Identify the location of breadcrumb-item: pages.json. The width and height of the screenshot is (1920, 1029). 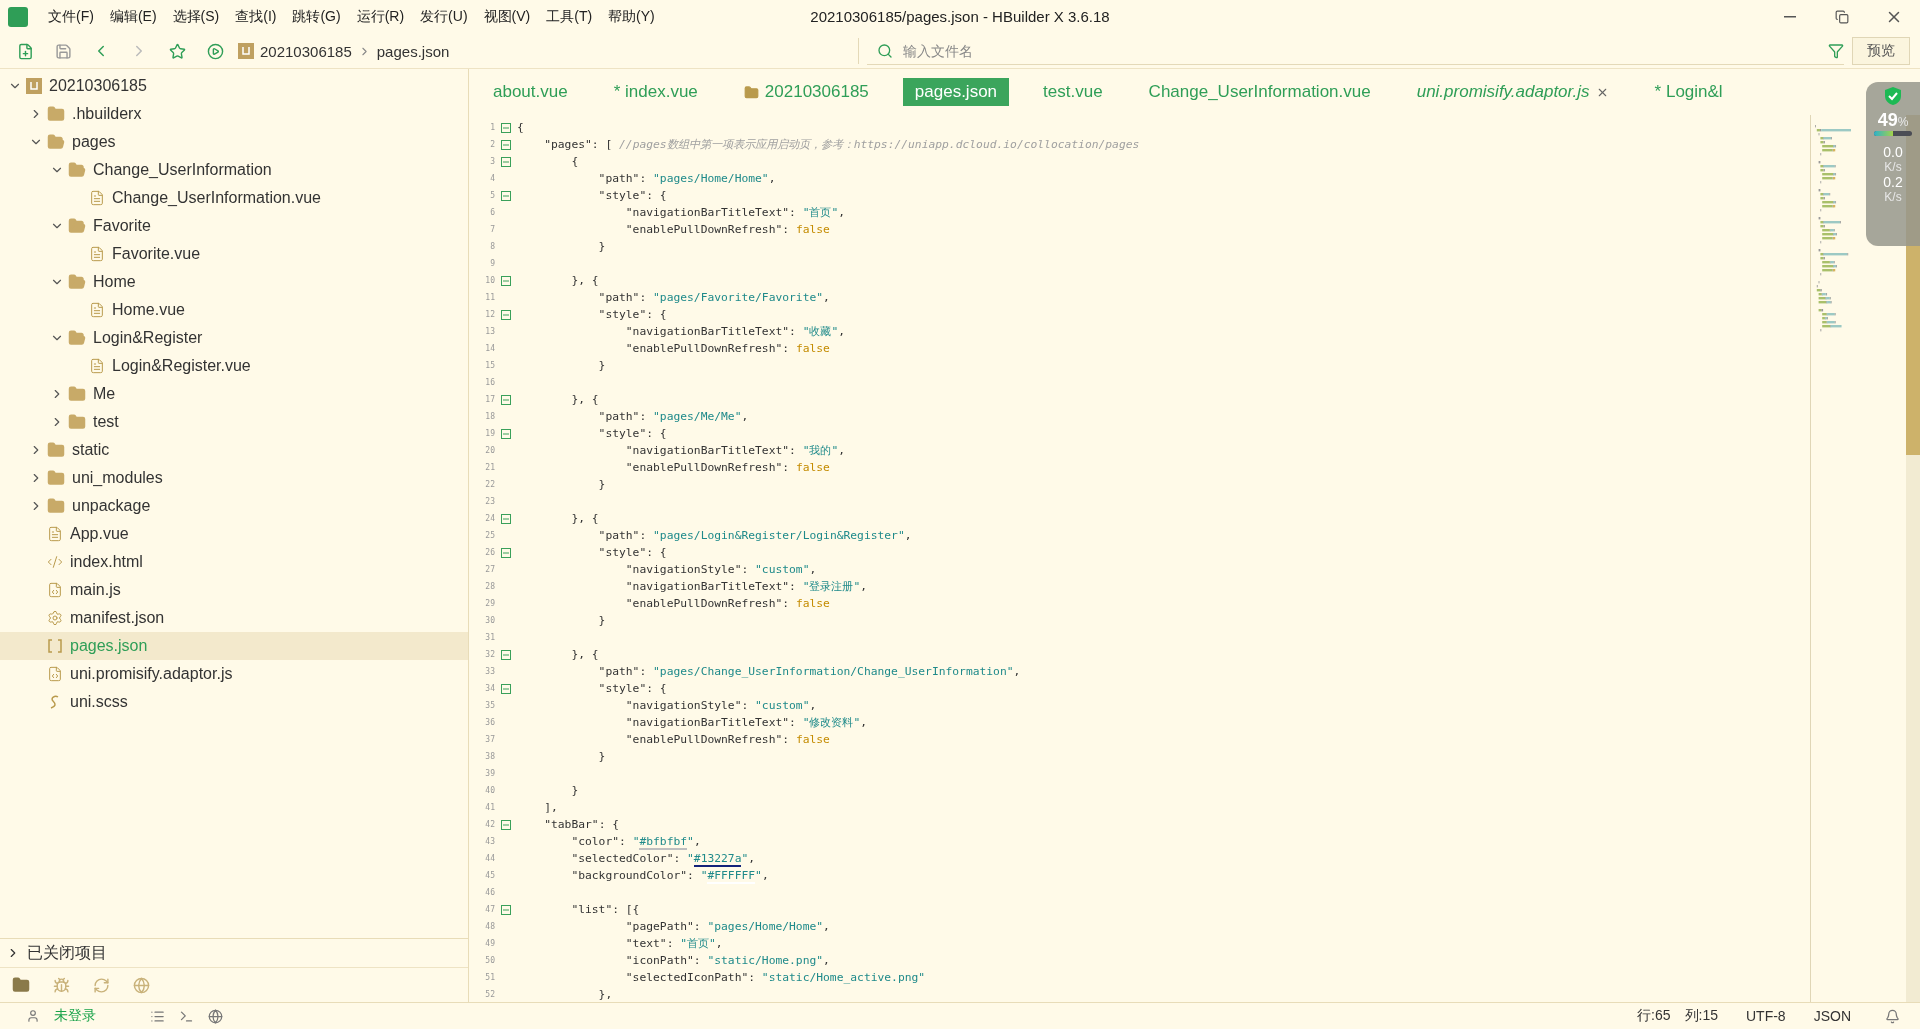
(413, 51).